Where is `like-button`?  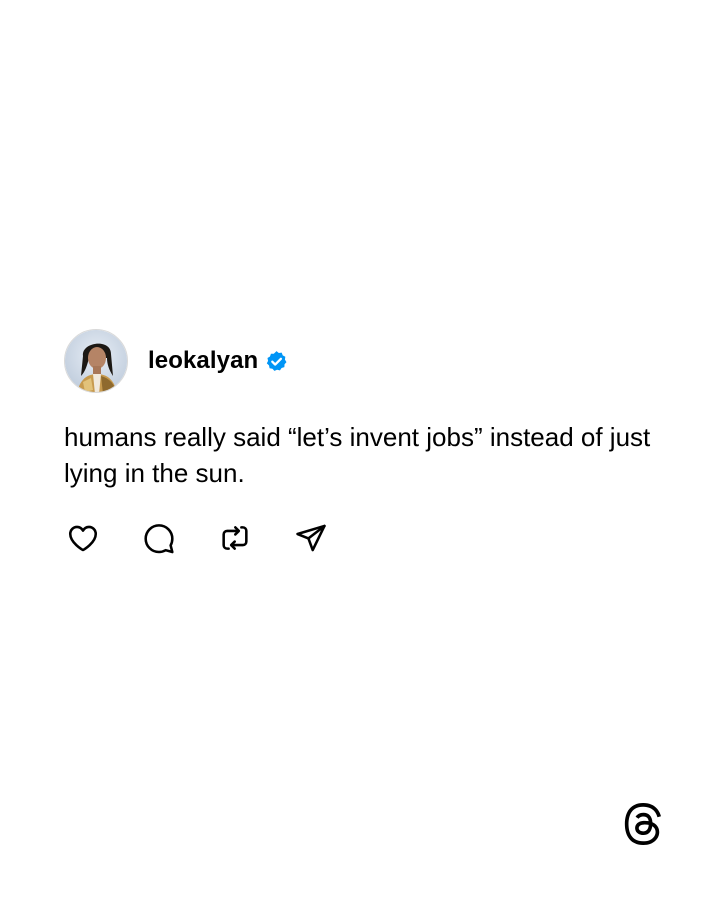
like-button is located at coordinates (83, 538).